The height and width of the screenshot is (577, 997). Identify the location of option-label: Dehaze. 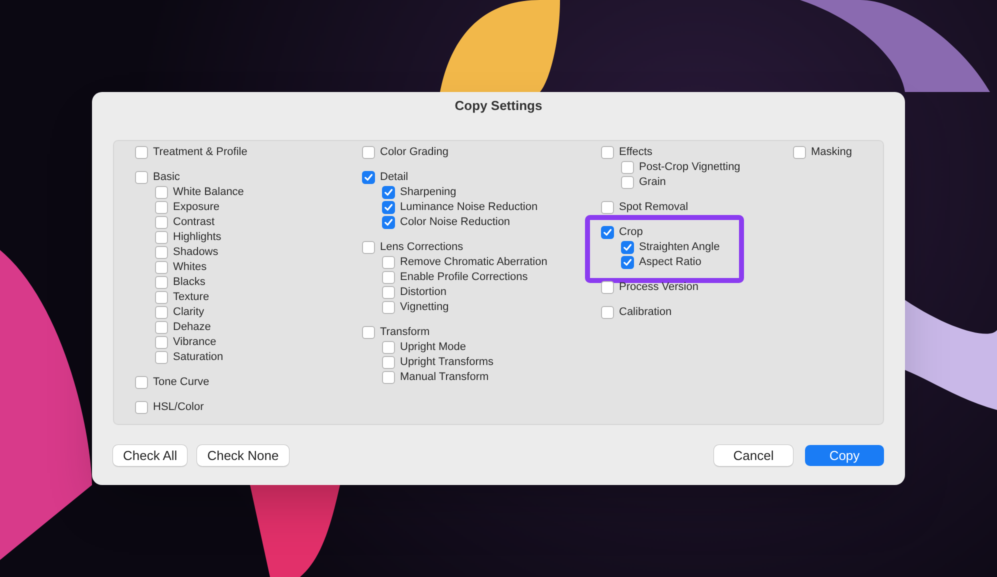
(192, 327).